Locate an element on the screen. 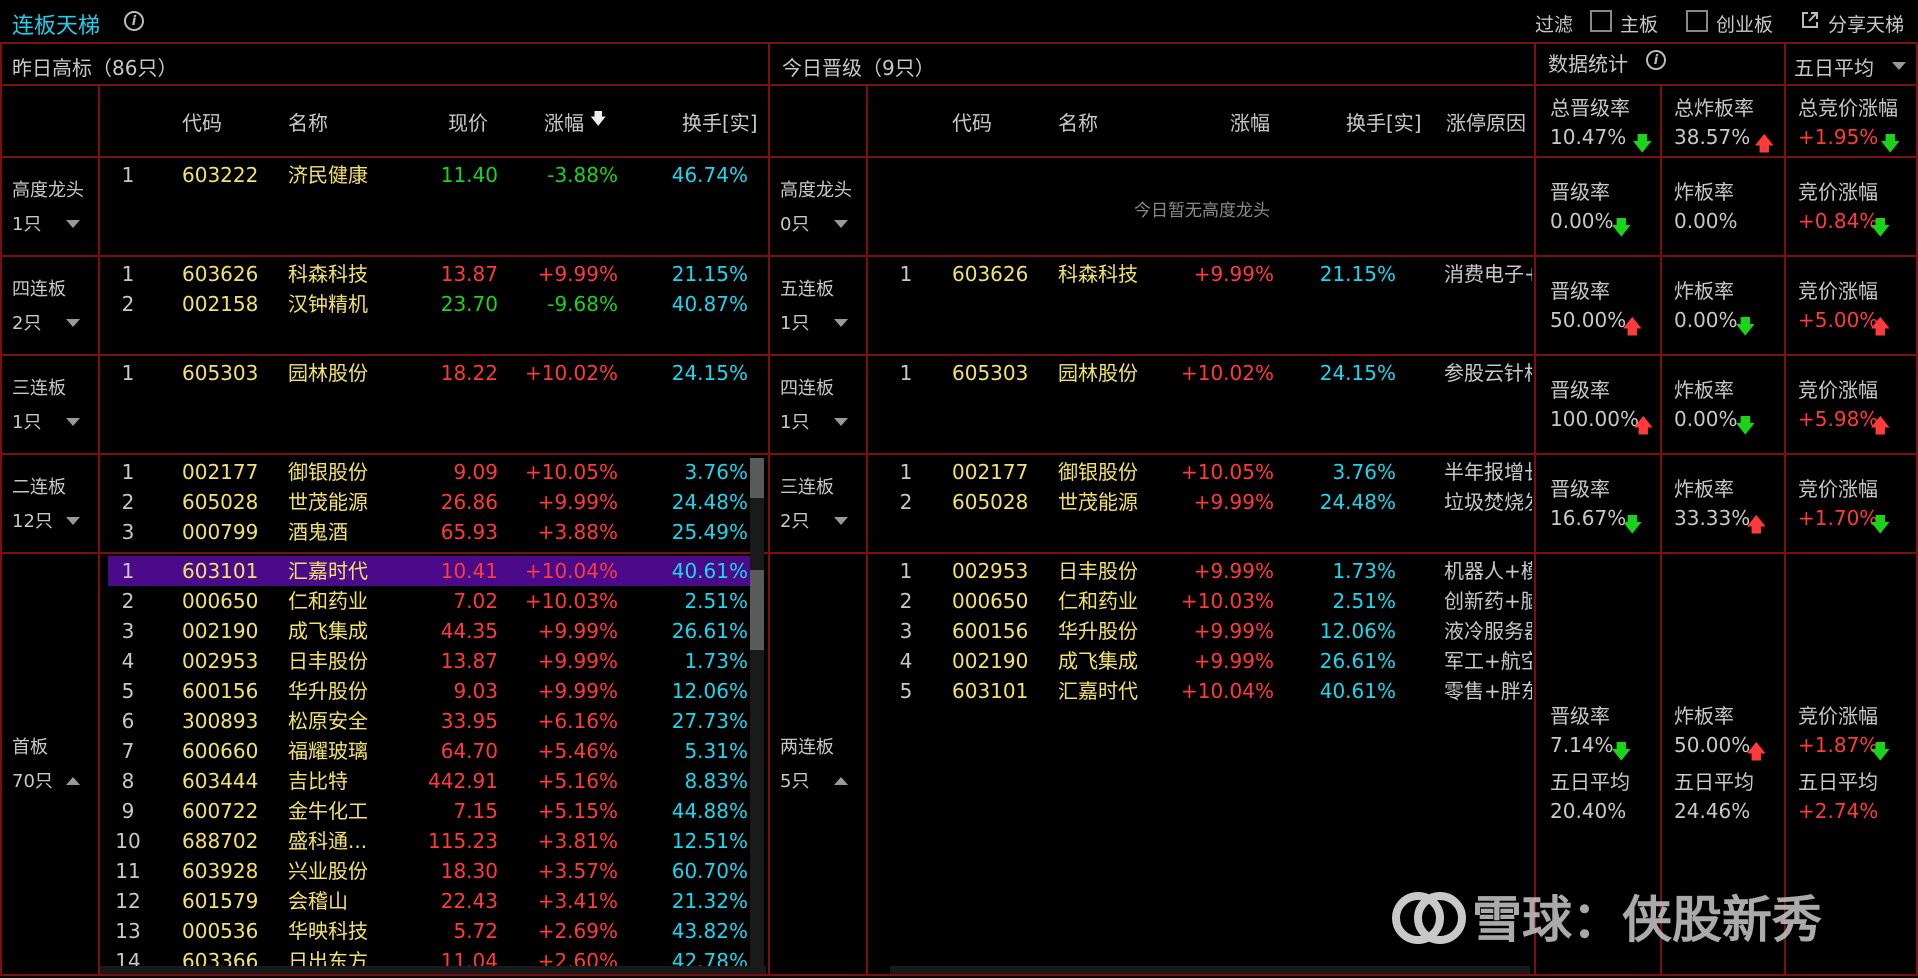 This screenshot has width=1918, height=978. table-row: 11 603928 兴业股份 18.30 +3.57% 60.70% is located at coordinates (436, 871).